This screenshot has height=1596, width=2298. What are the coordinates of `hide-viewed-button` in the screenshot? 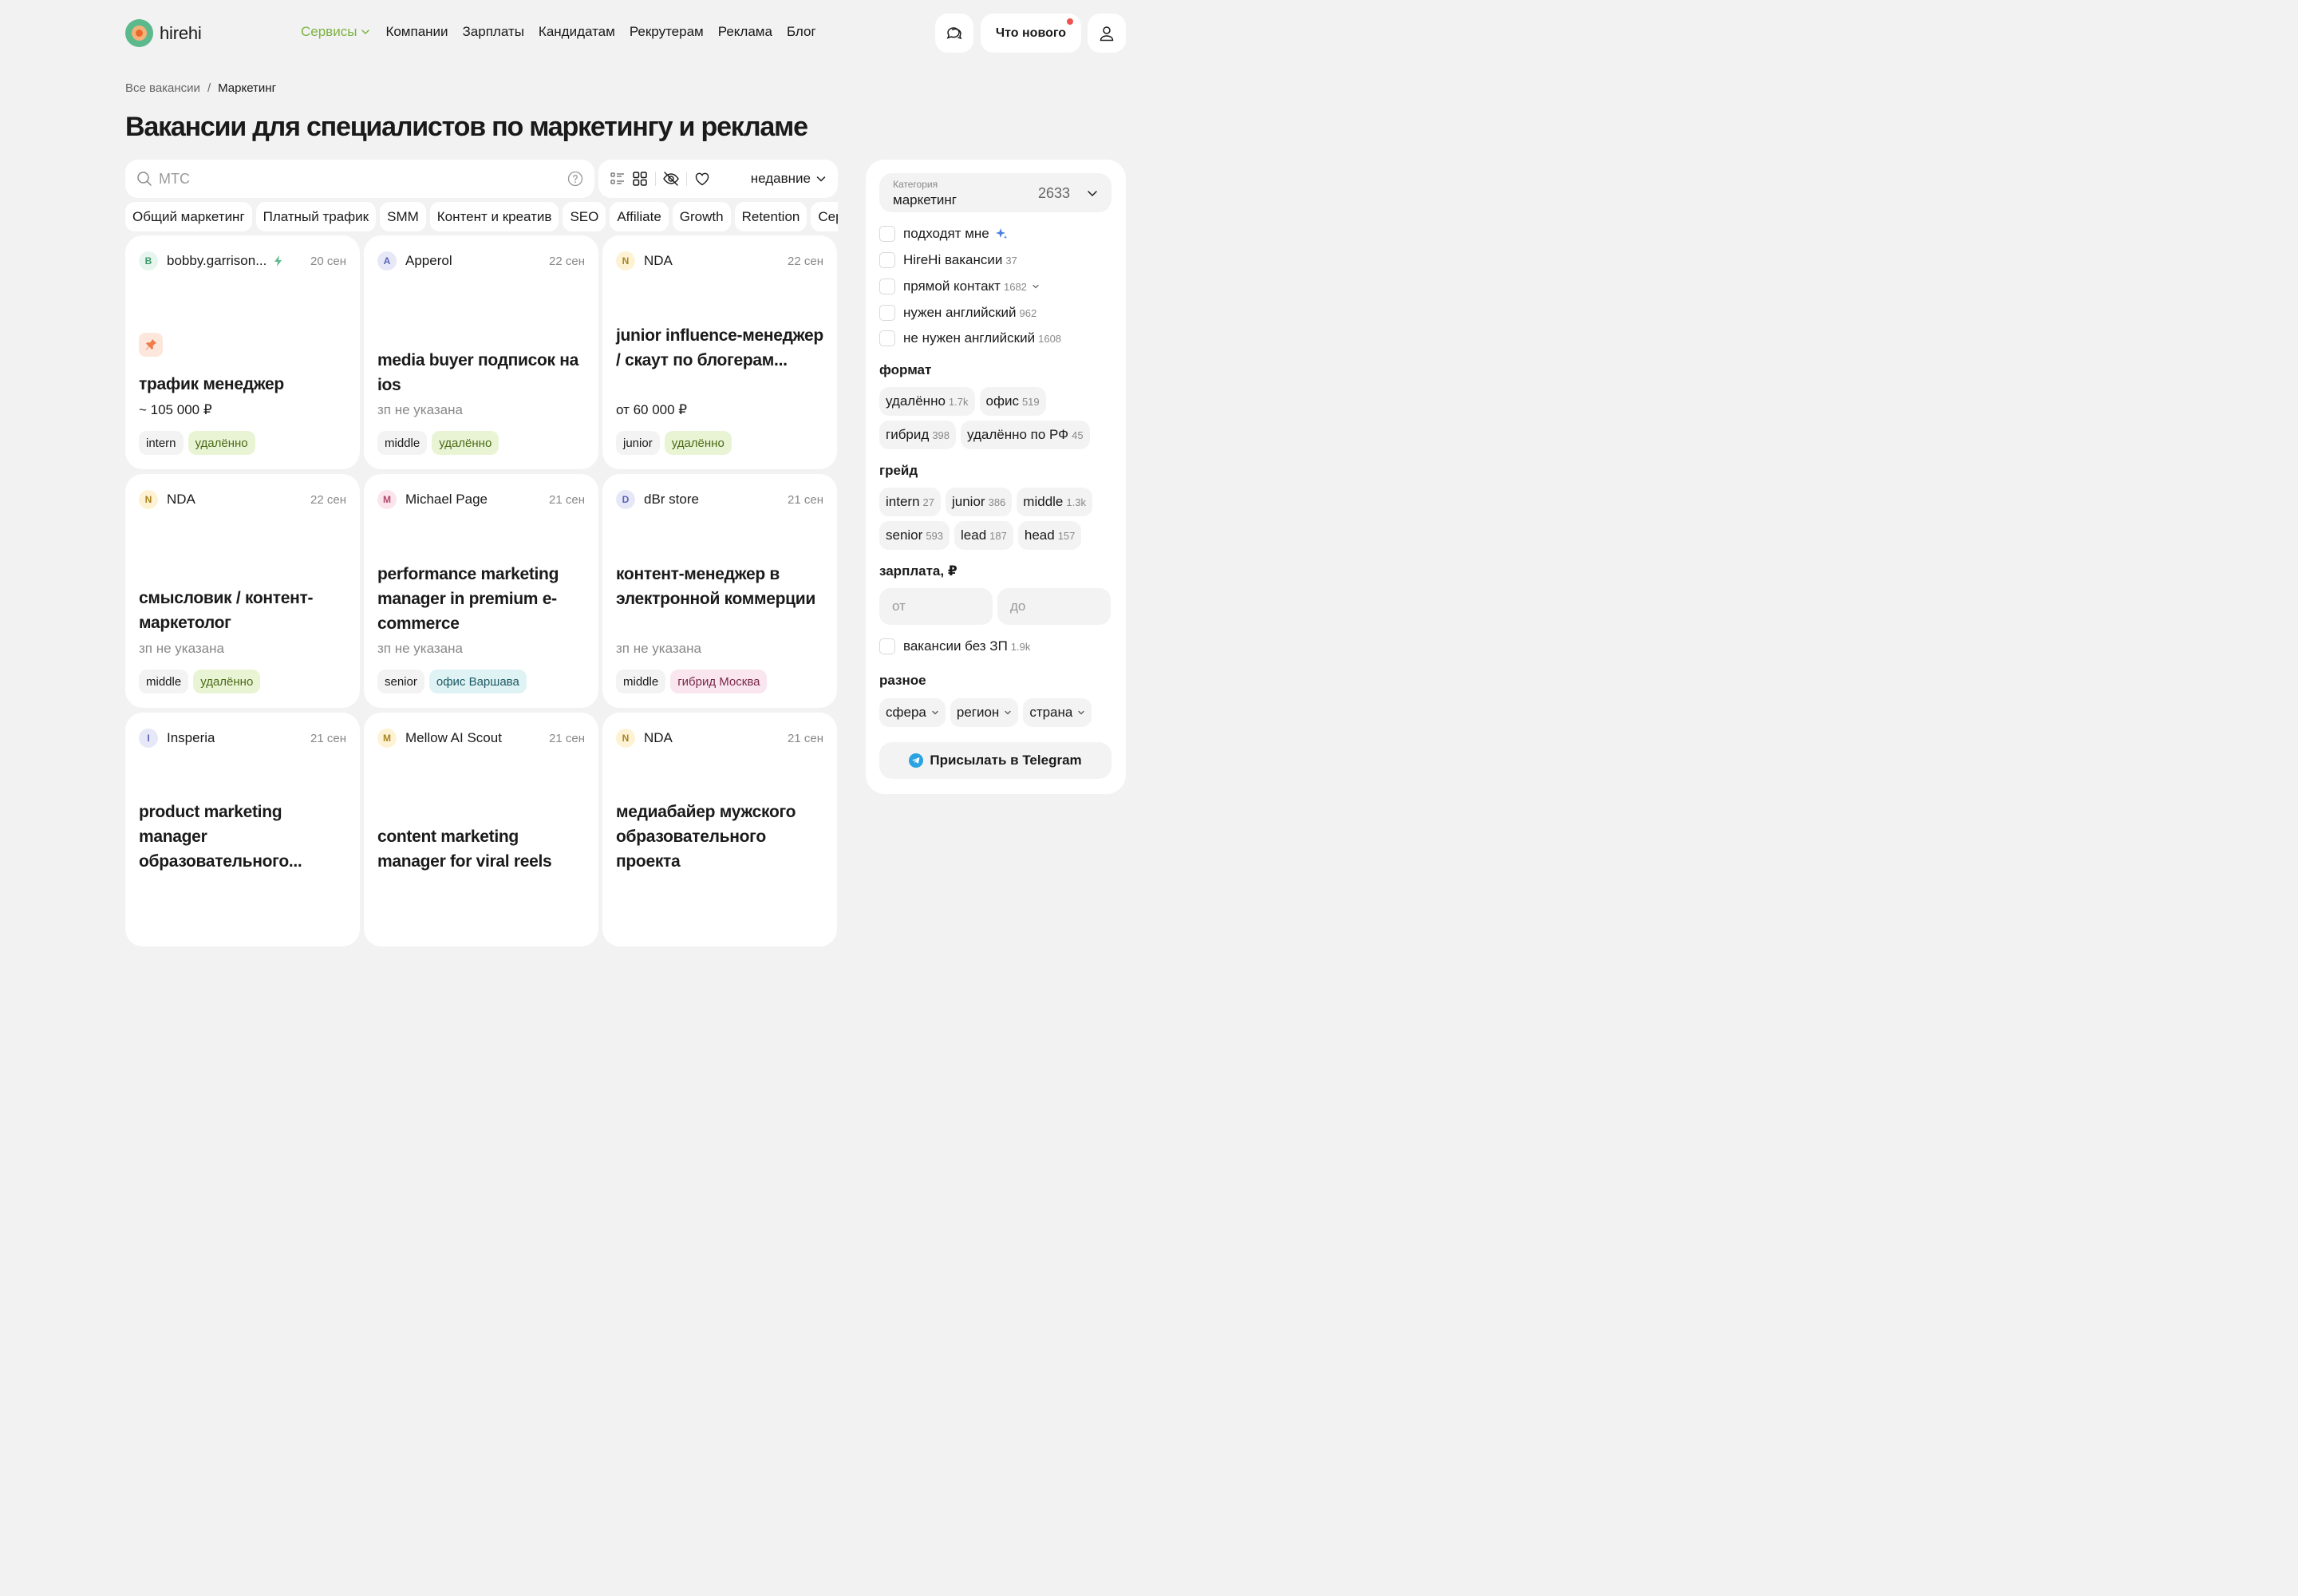 It's located at (671, 179).